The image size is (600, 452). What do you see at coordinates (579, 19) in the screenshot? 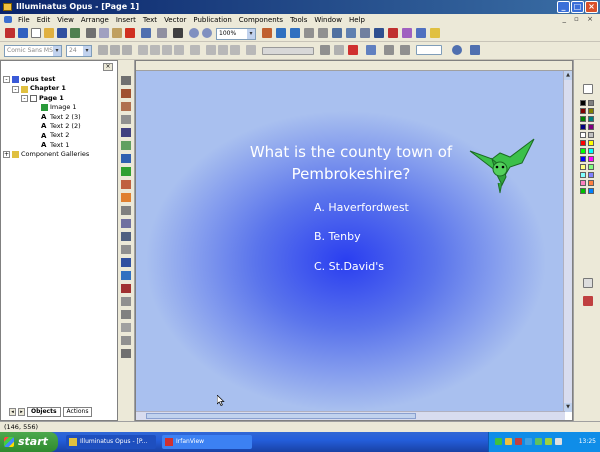
I see `mdi-controls: _ ▫ ×` at bounding box center [579, 19].